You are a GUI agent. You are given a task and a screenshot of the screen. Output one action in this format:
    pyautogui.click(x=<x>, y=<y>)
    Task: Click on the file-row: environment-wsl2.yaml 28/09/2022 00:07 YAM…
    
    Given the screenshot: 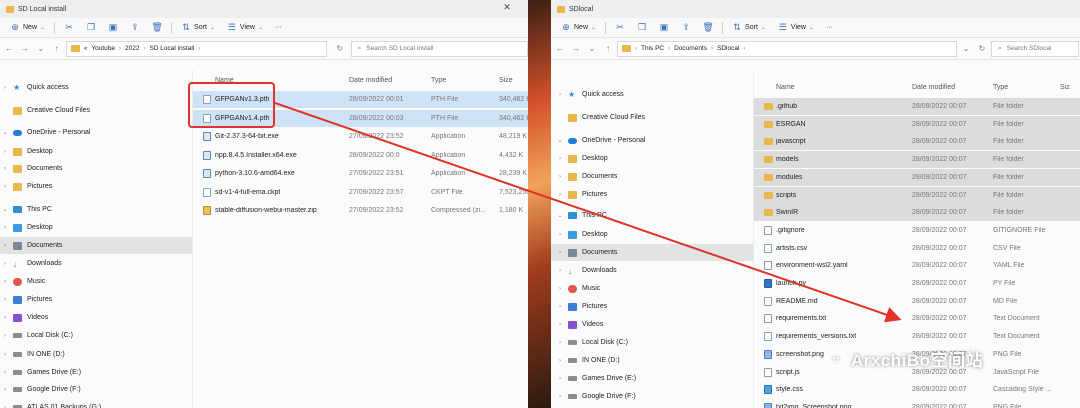 What is the action you would take?
    pyautogui.click(x=917, y=265)
    